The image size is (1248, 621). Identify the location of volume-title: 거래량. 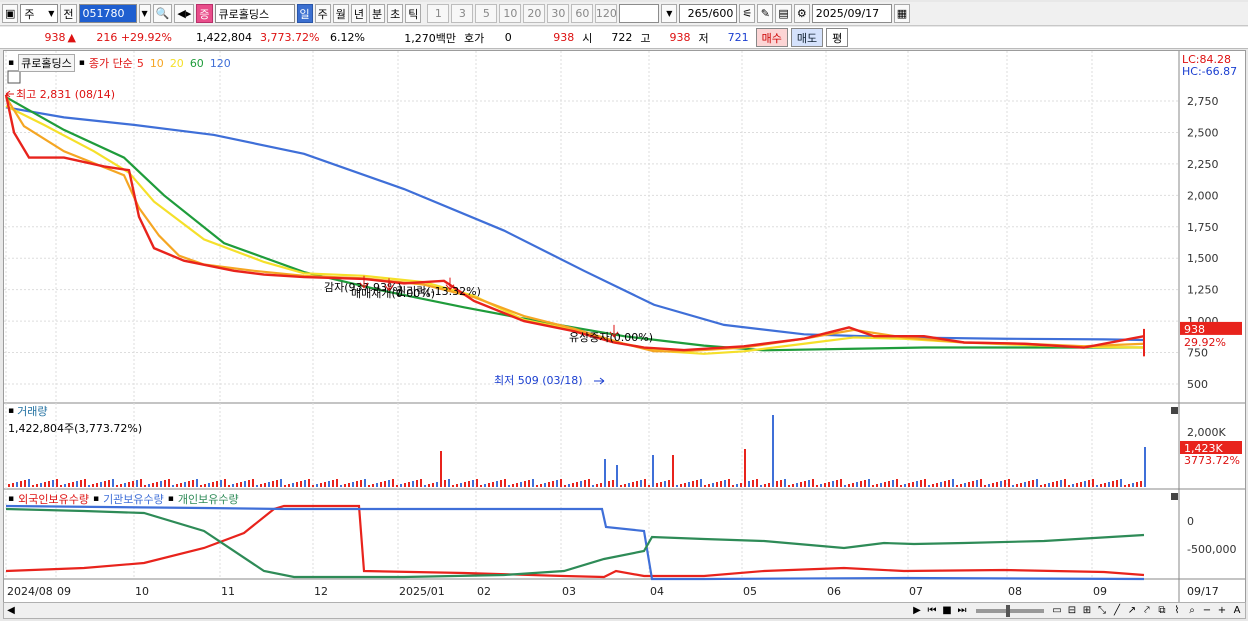
(32, 411).